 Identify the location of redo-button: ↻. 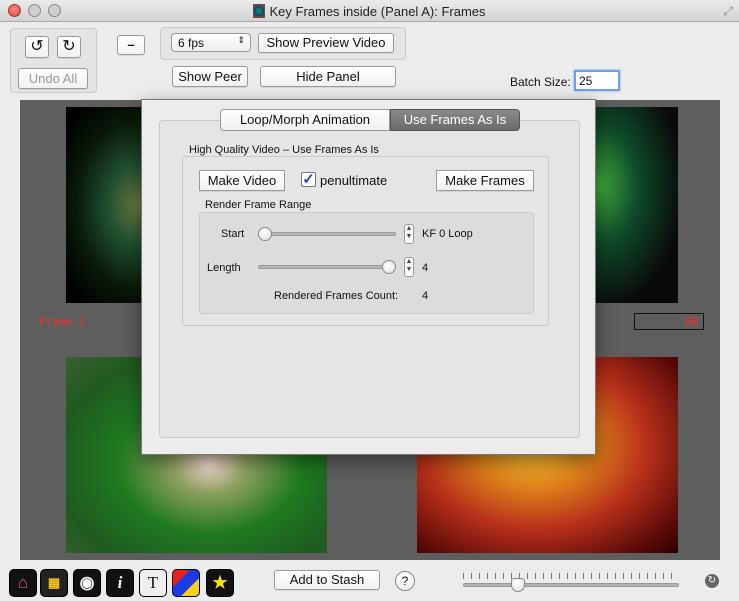
(69, 47).